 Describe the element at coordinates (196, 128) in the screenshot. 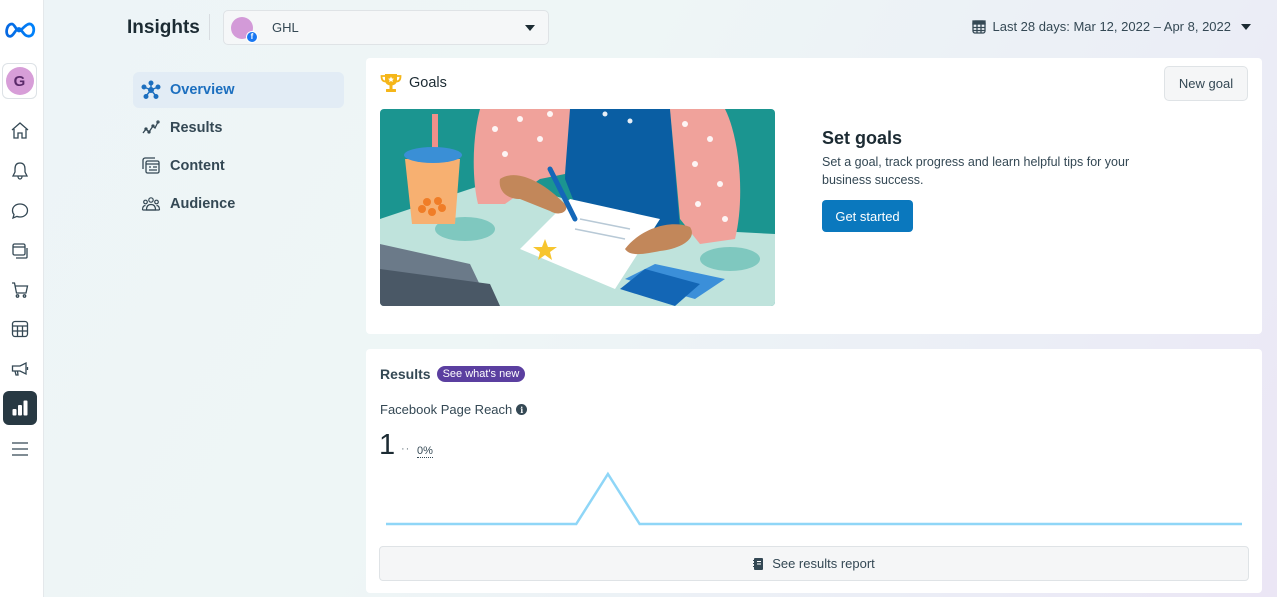

I see `subnav-label: Results` at that location.